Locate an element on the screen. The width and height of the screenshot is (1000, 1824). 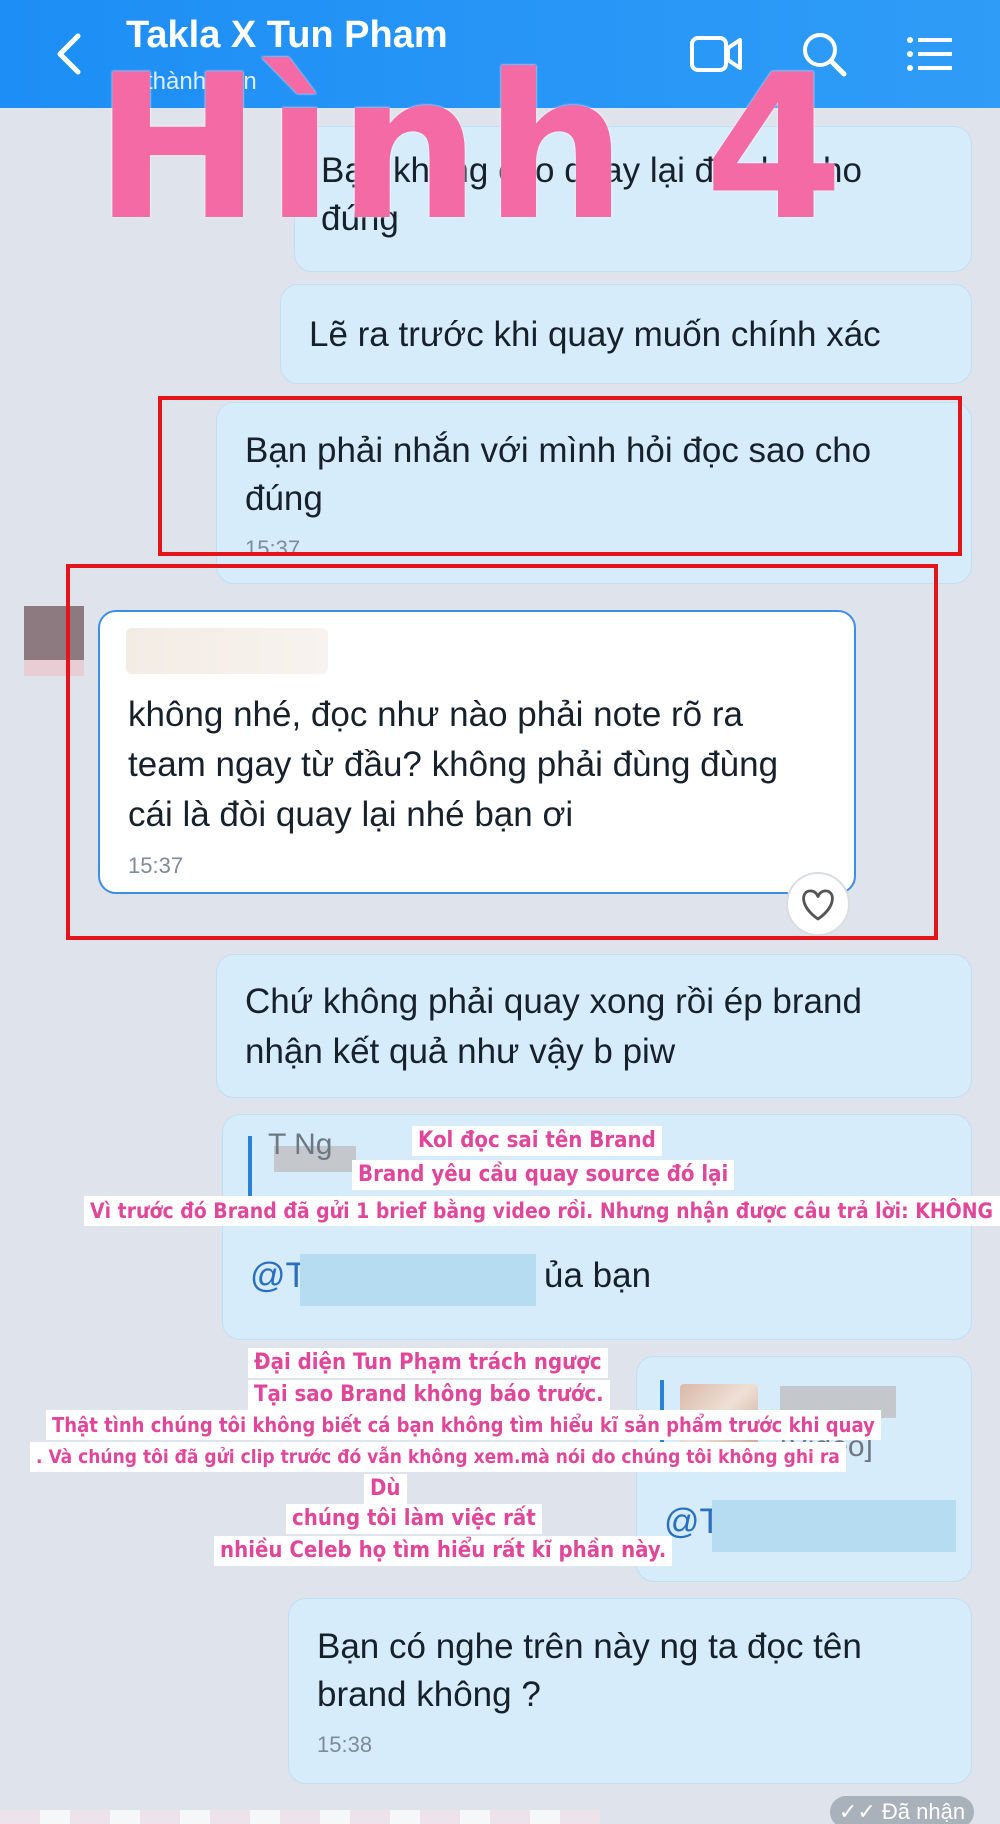
quote-sender: T Ng is located at coordinates (300, 1144).